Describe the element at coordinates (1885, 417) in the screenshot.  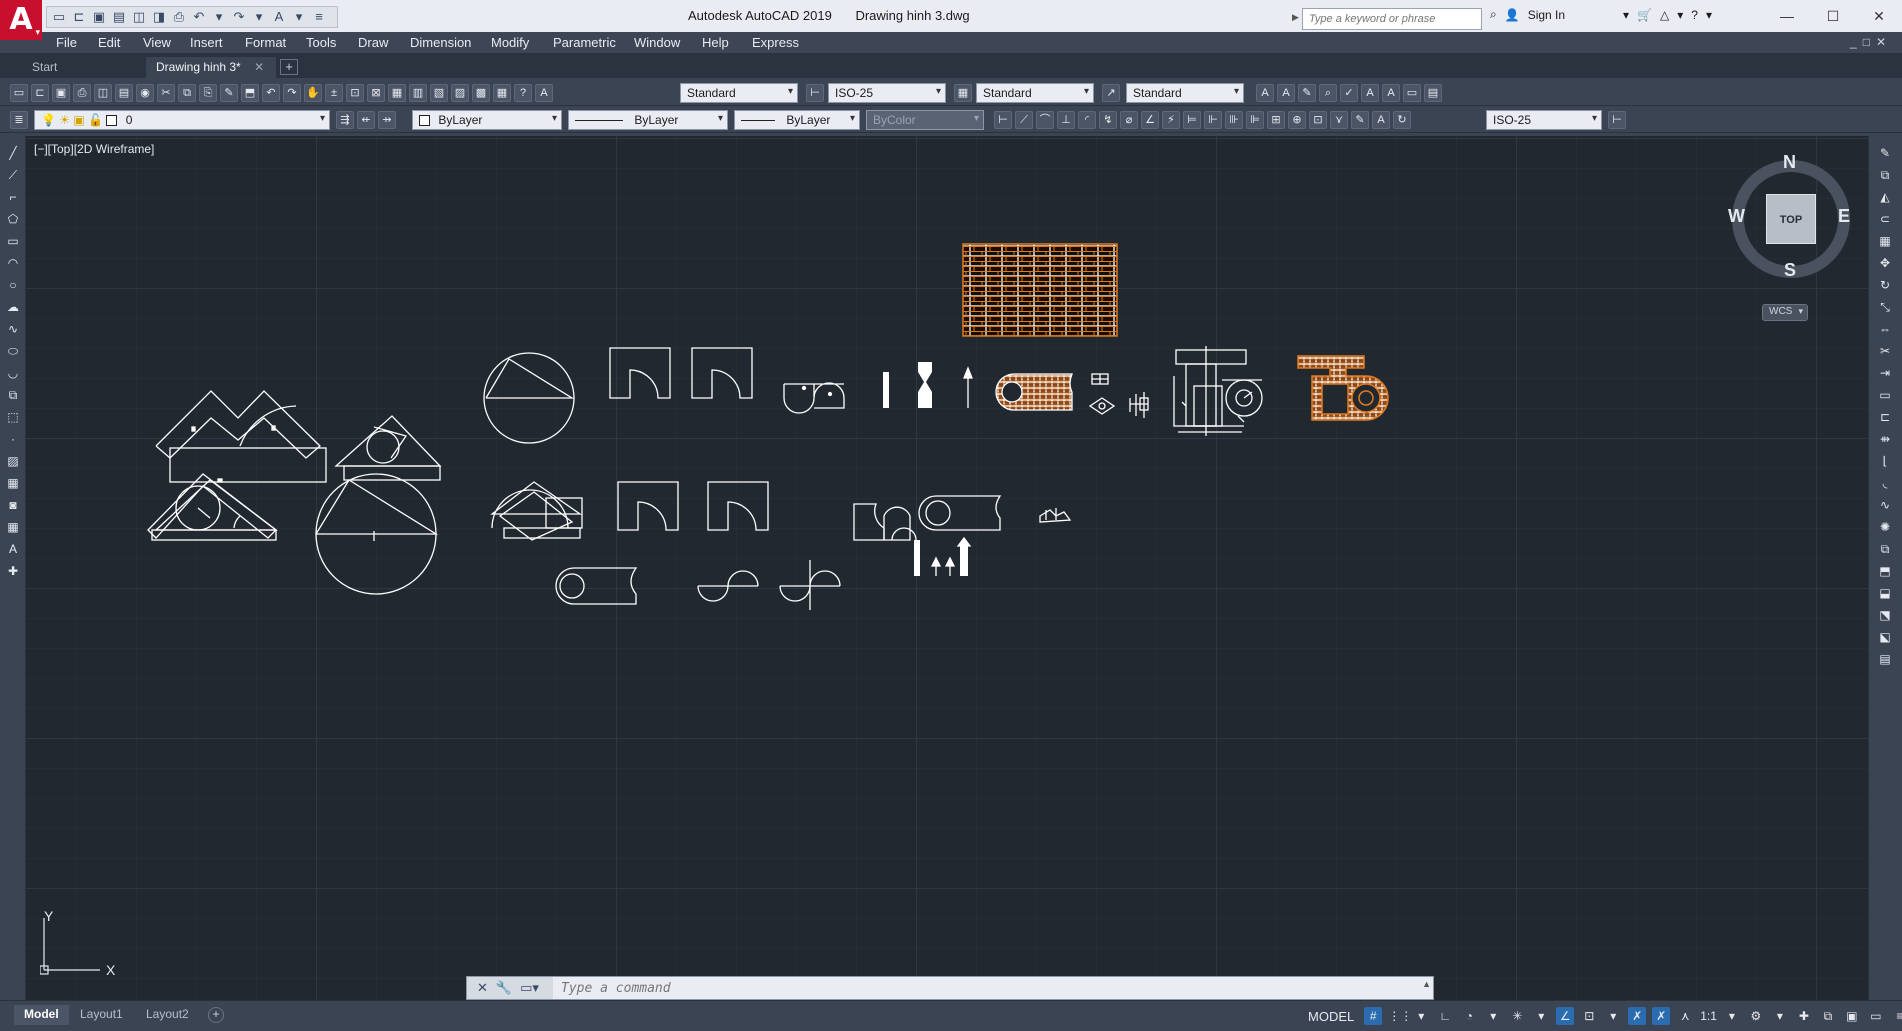
I see `break-icon: ⊏` at that location.